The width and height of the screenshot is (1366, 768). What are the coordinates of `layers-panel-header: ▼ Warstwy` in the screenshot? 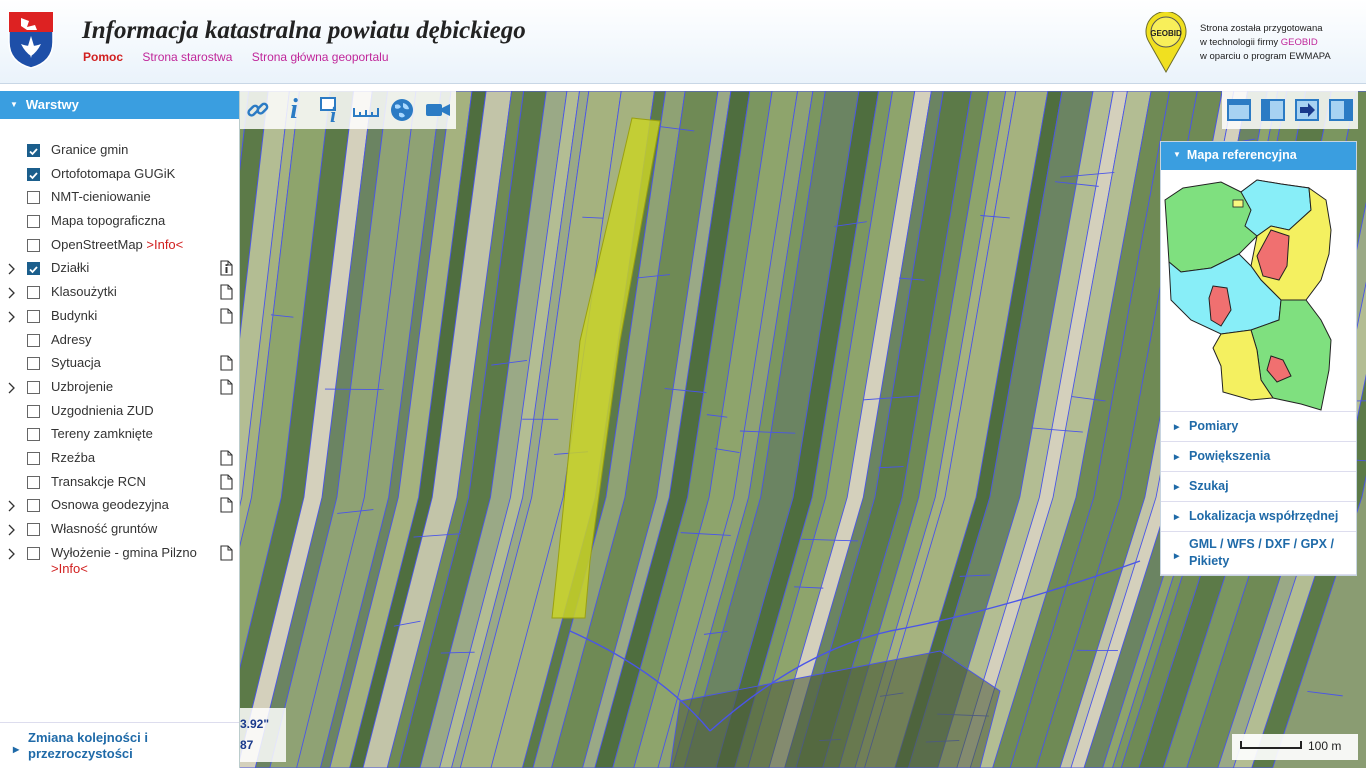 It's located at (119, 105).